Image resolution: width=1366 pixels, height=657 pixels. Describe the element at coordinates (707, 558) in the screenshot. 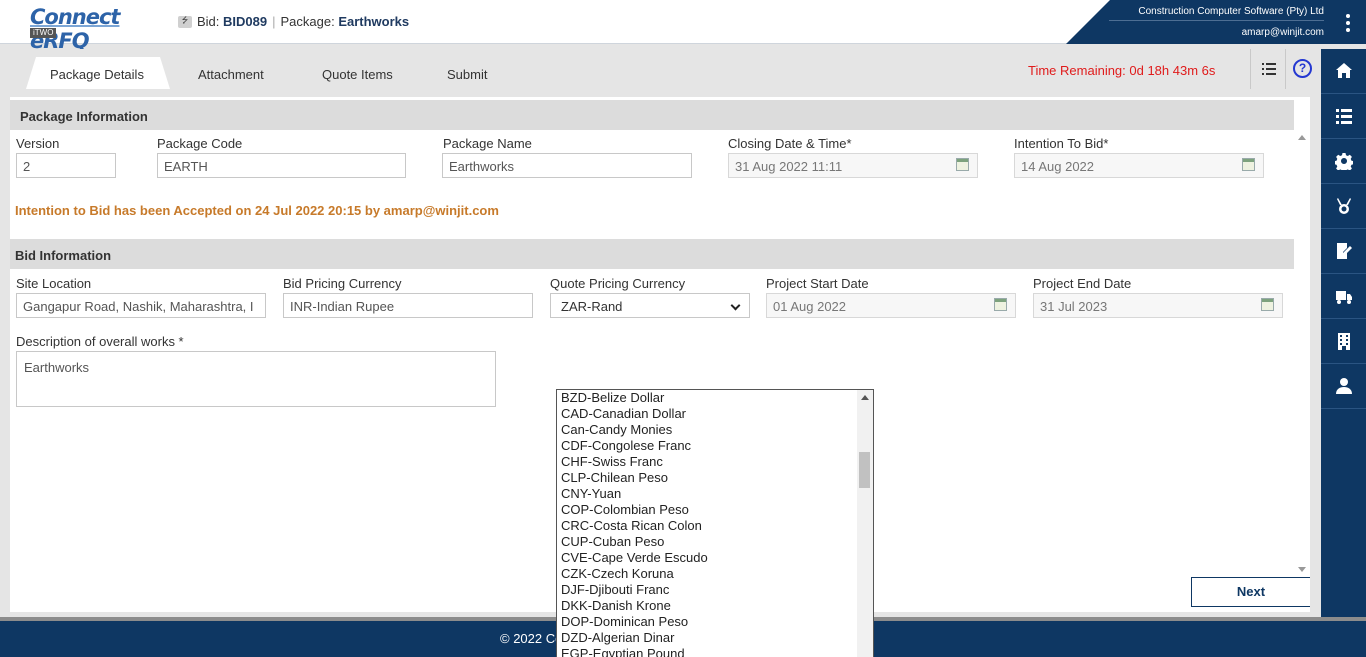

I see `currency-option: CVE-Cape Verde Escudo` at that location.